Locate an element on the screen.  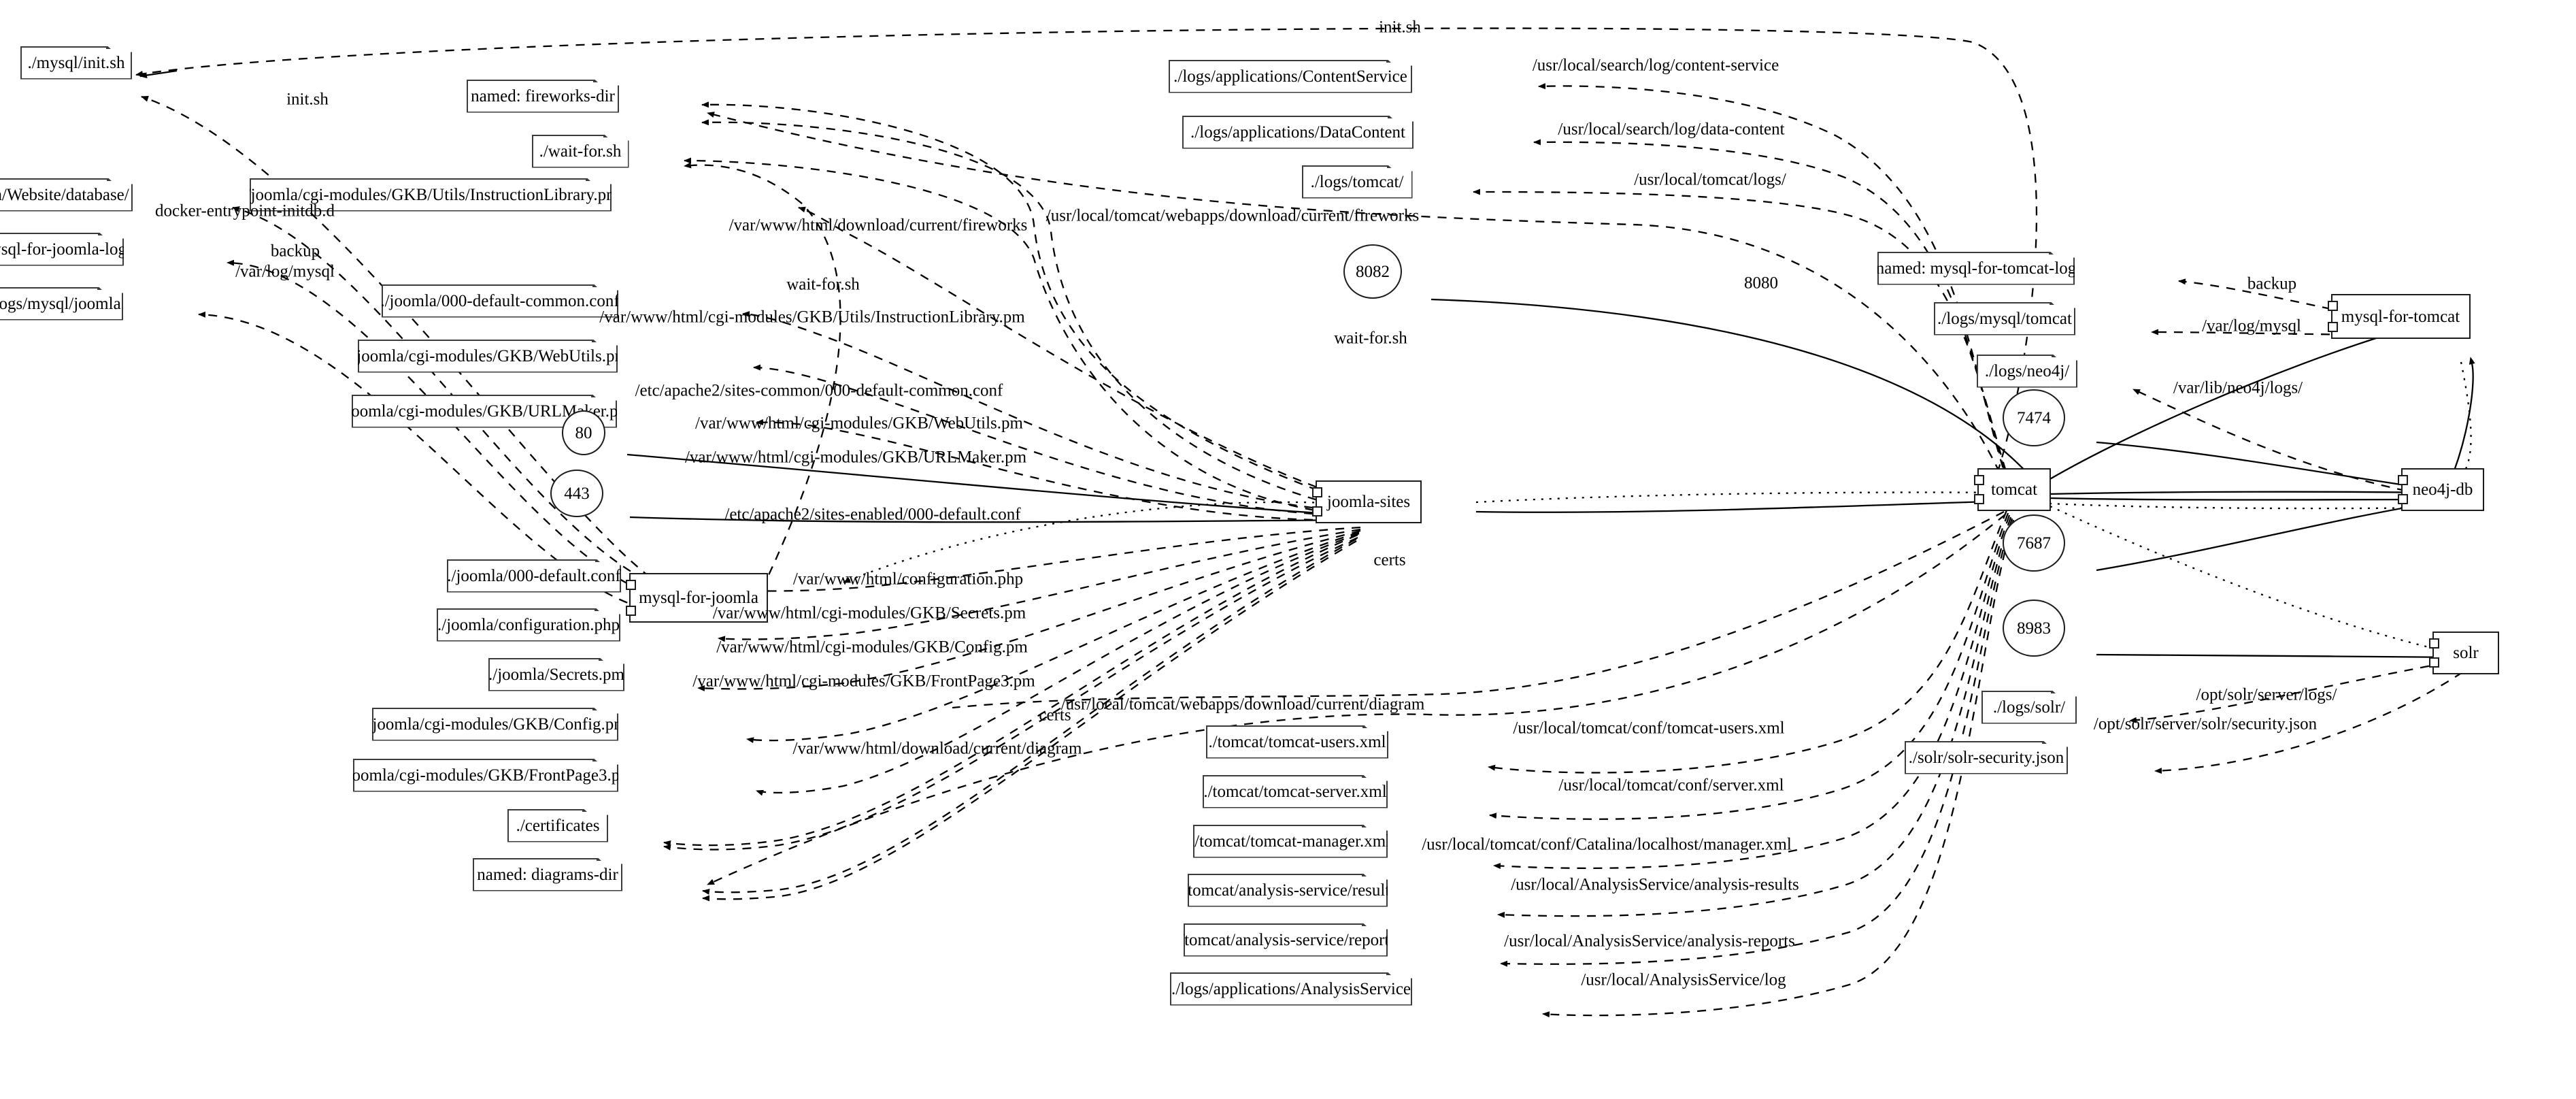
volume-label: named: mysql-for-joomla-log is located at coordinates (64, 250).